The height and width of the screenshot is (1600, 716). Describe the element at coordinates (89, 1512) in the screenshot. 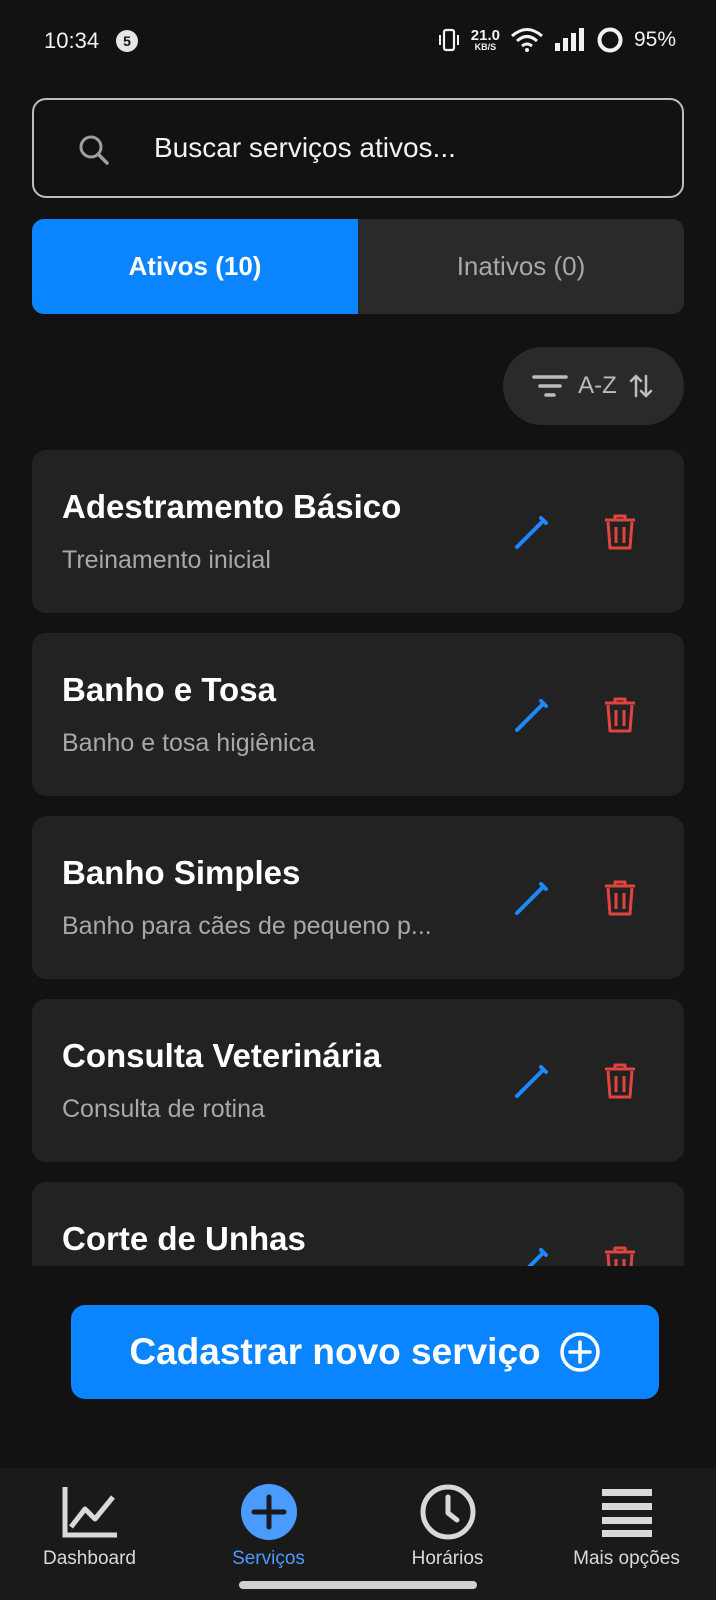

I see `chart-line-icon` at that location.